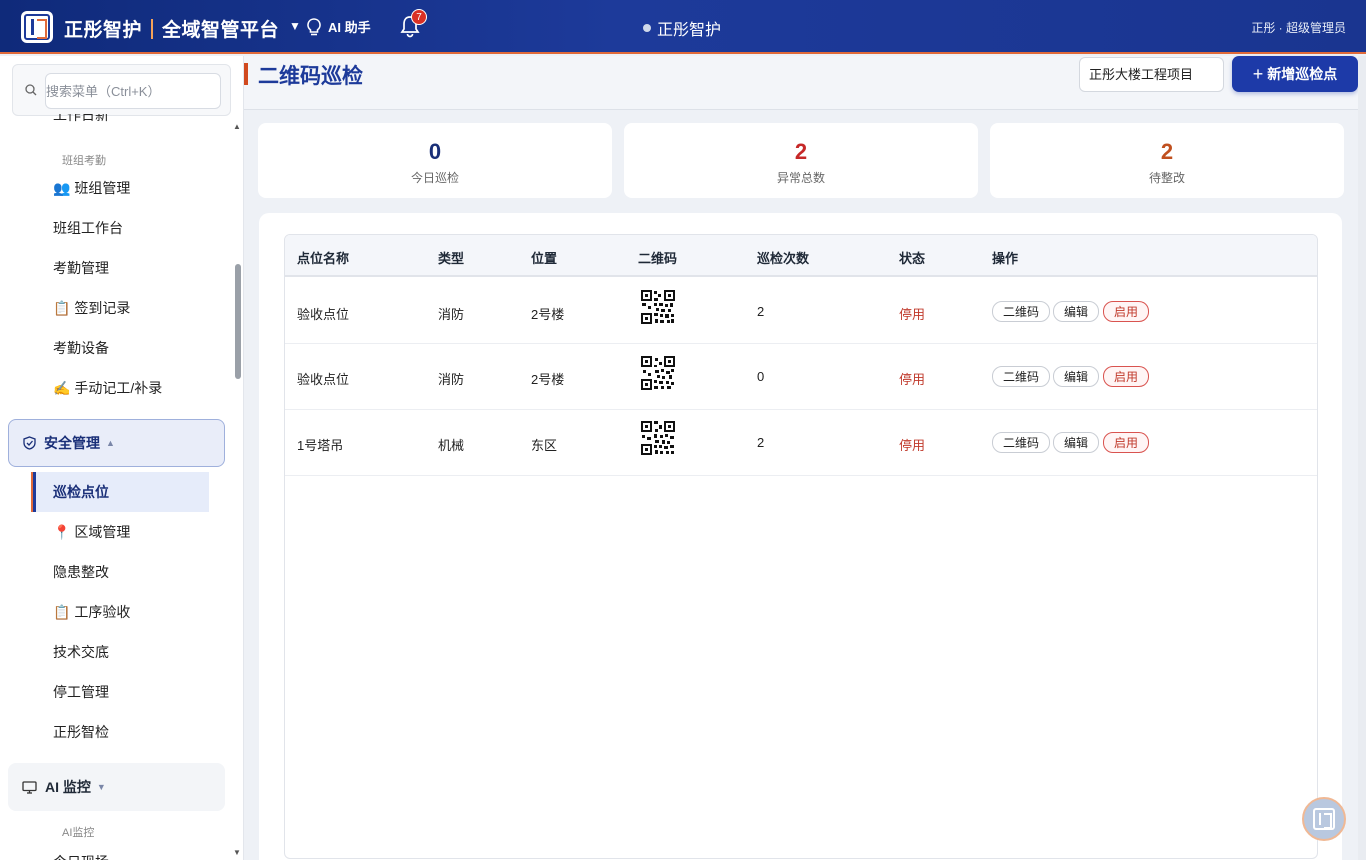 The width and height of the screenshot is (1366, 860). I want to click on column-header: 状态, so click(912, 258).